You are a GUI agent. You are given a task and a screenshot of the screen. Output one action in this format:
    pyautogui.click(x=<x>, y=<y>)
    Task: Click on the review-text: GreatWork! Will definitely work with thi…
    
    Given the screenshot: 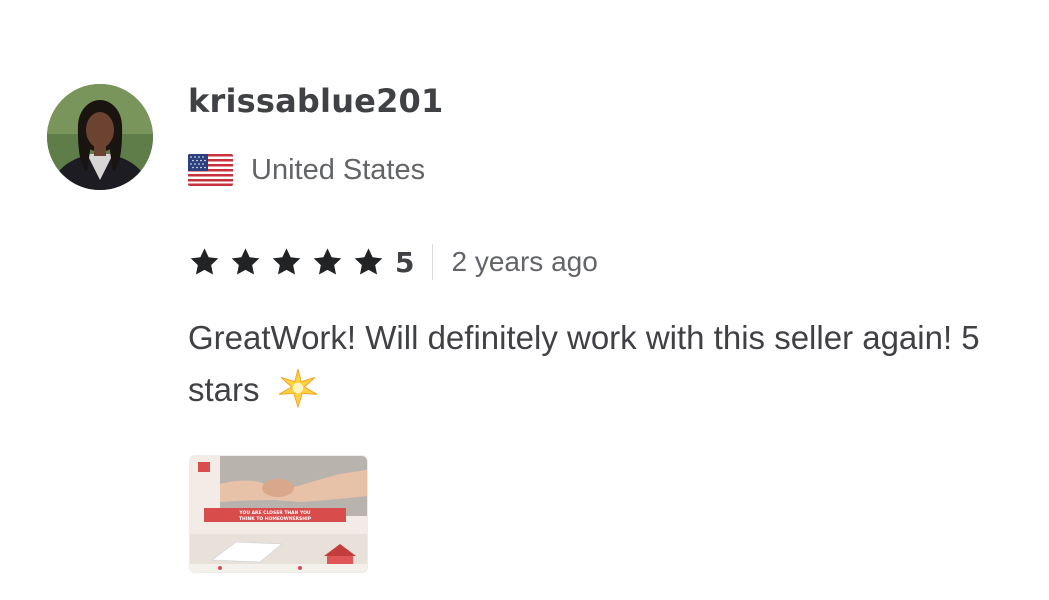 What is the action you would take?
    pyautogui.click(x=598, y=364)
    